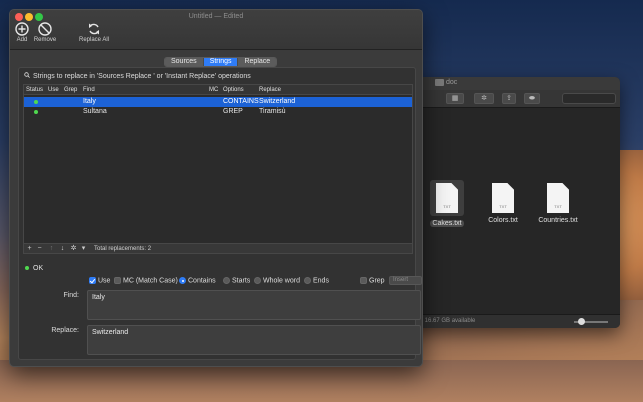 This screenshot has height=402, width=643. I want to click on find-field: Italy, so click(254, 305).